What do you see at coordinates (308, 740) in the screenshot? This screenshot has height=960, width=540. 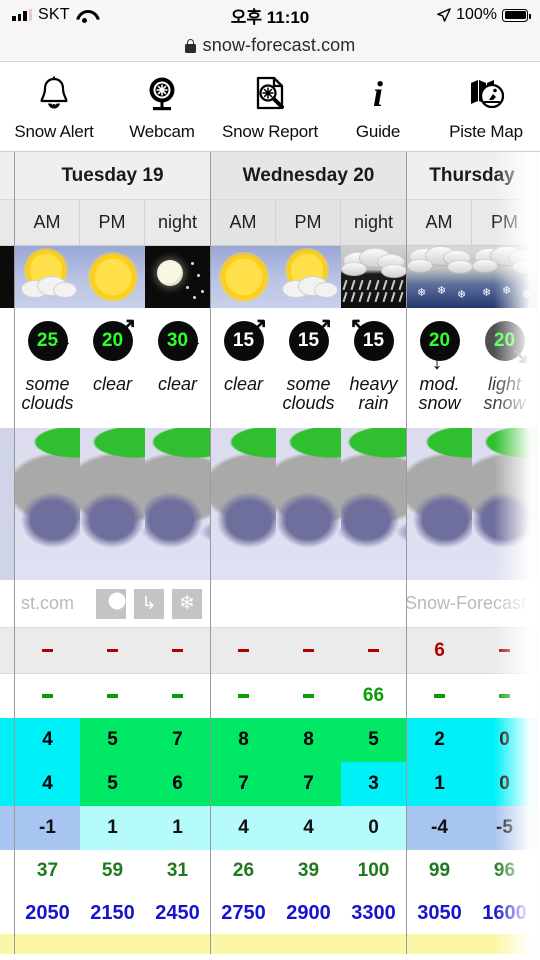 I see `max-temp-row: 885` at bounding box center [308, 740].